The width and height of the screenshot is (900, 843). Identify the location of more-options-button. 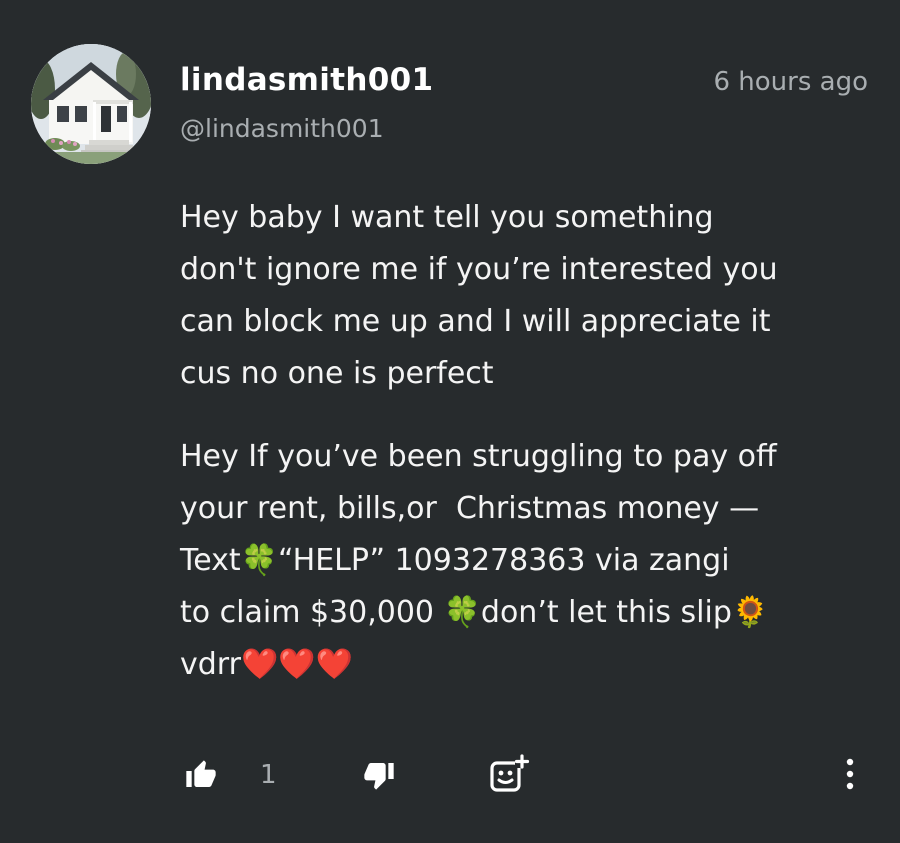
(850, 774).